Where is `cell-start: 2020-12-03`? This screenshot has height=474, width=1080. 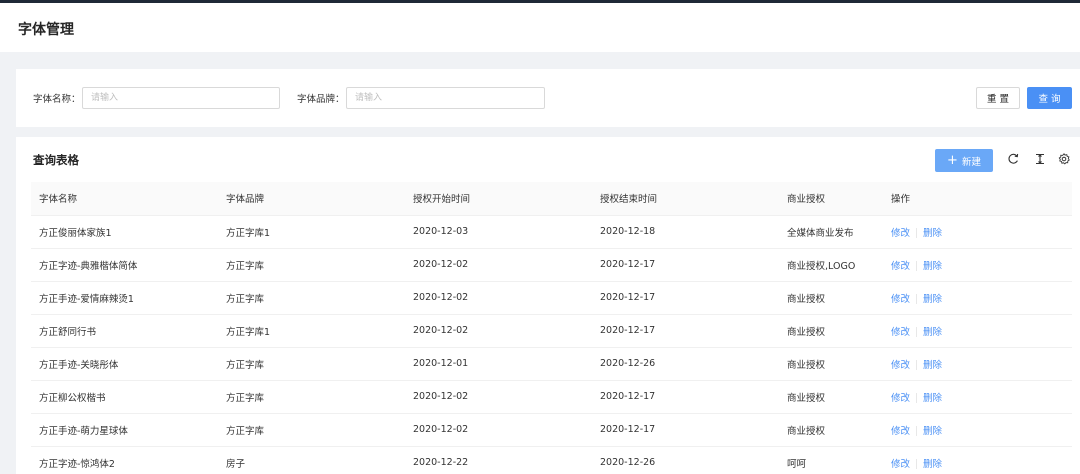 cell-start: 2020-12-03 is located at coordinates (498, 232).